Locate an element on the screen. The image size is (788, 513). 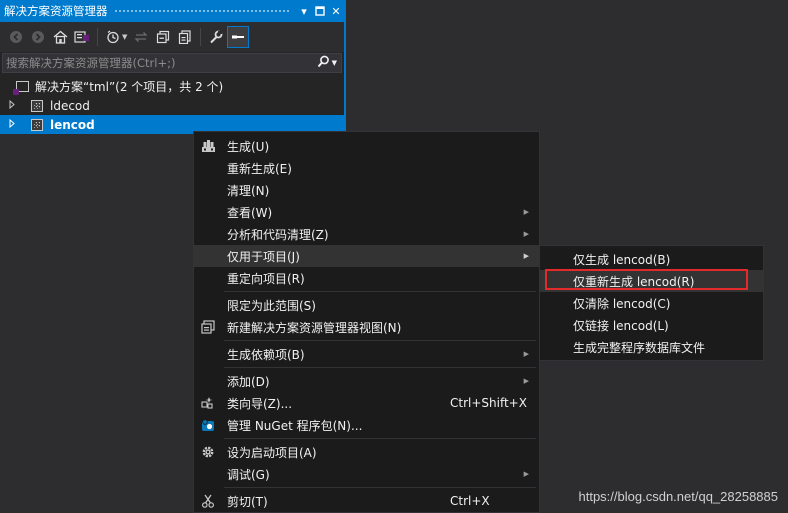
menu-item-new-explorer-view: 新建解决方案资源管理器视图(N) is located at coordinates (366, 327).